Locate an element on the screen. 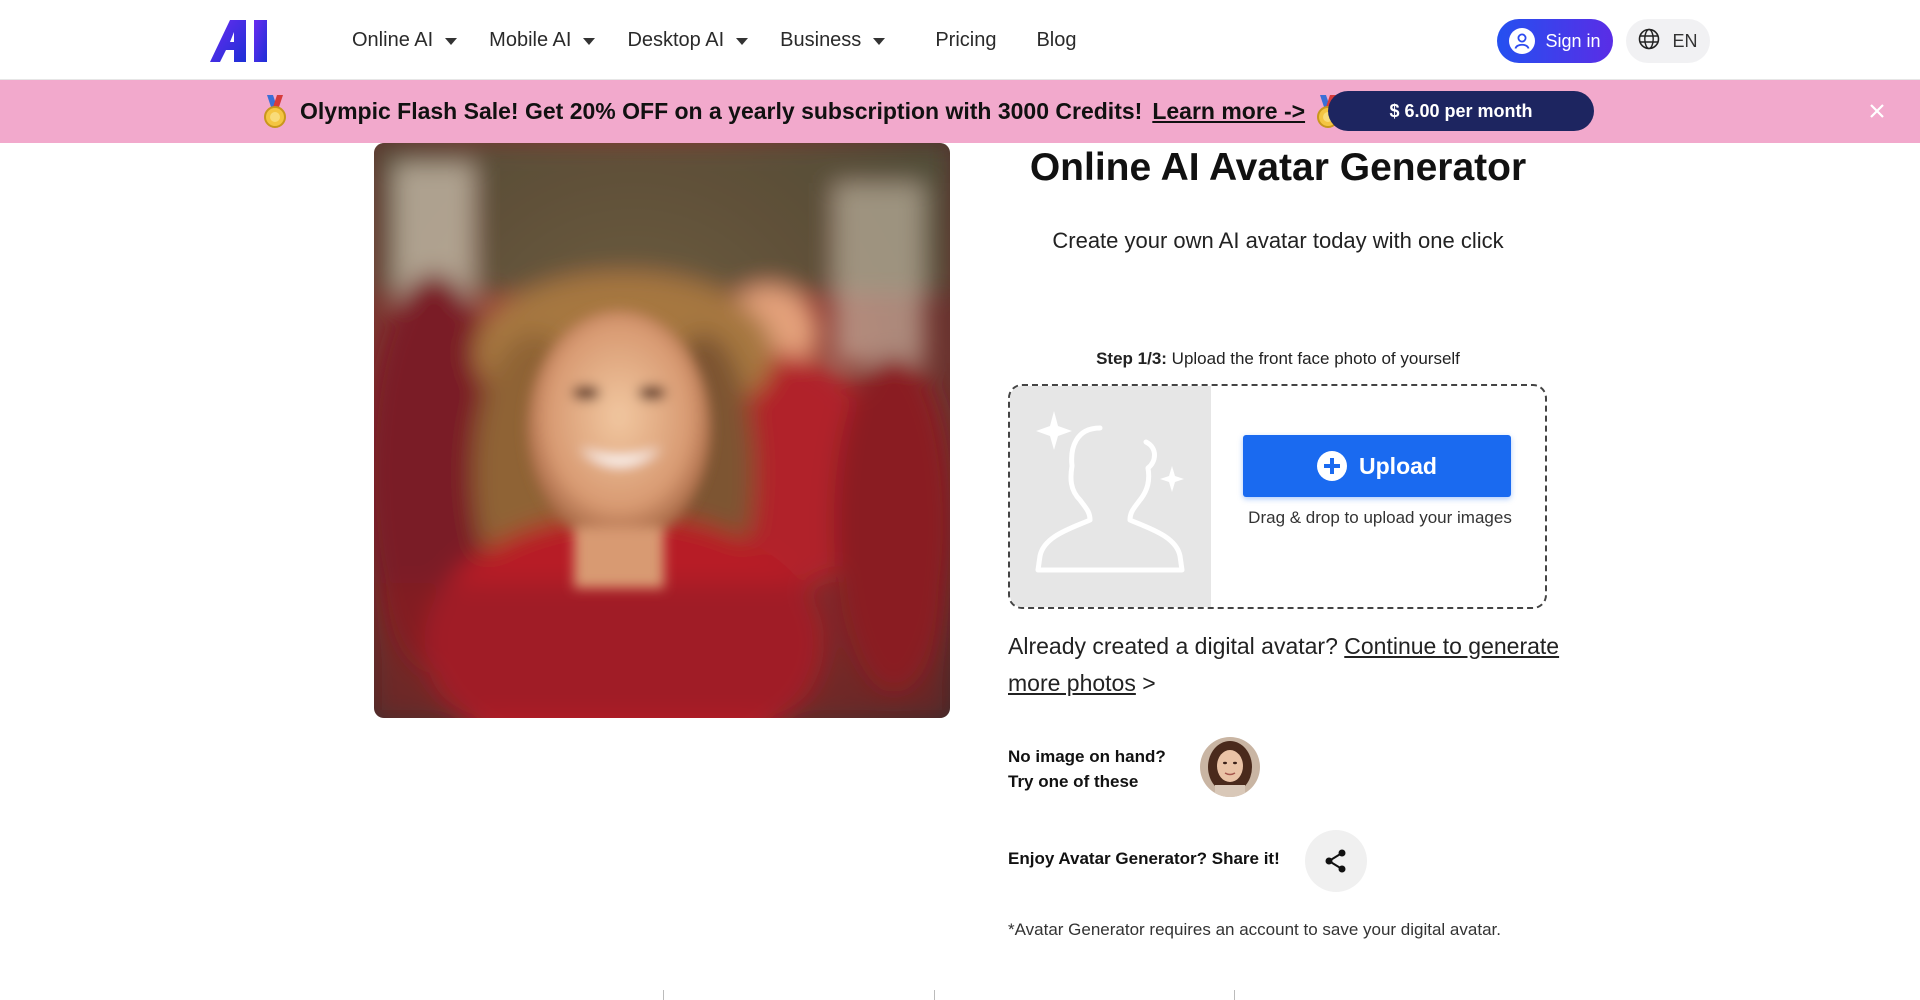 The height and width of the screenshot is (1000, 1920). nav-blog-label: Blog is located at coordinates (1056, 39).